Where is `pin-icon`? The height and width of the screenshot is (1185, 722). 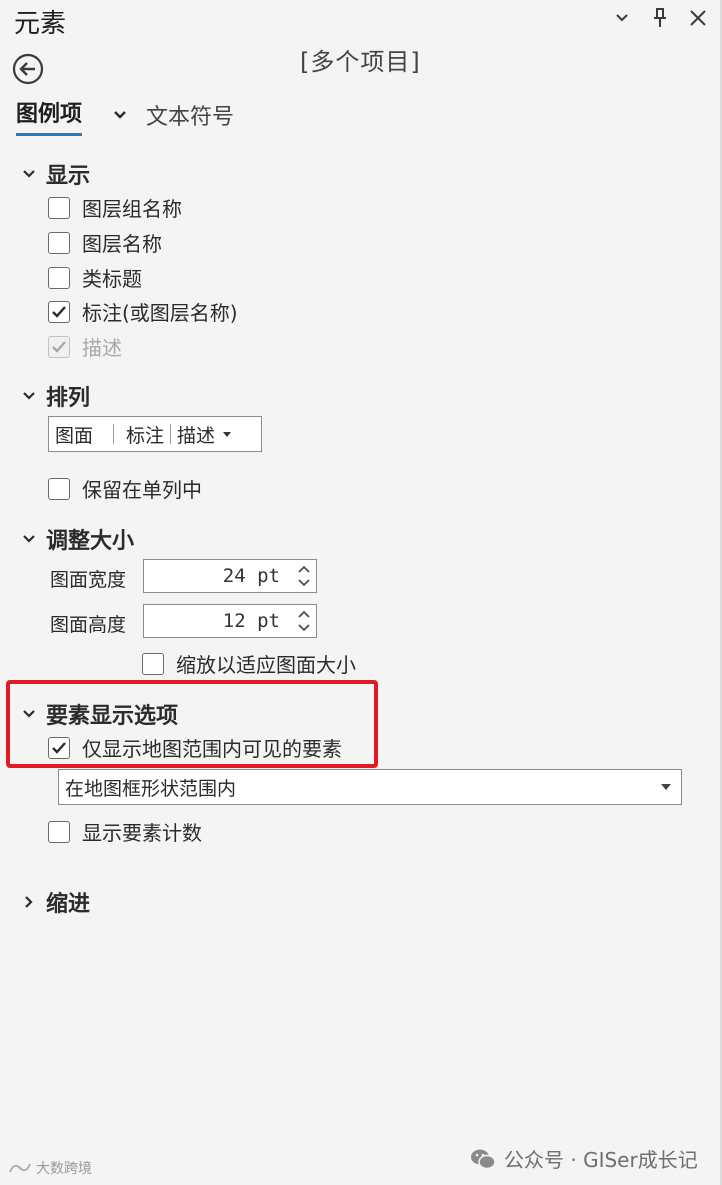 pin-icon is located at coordinates (660, 18).